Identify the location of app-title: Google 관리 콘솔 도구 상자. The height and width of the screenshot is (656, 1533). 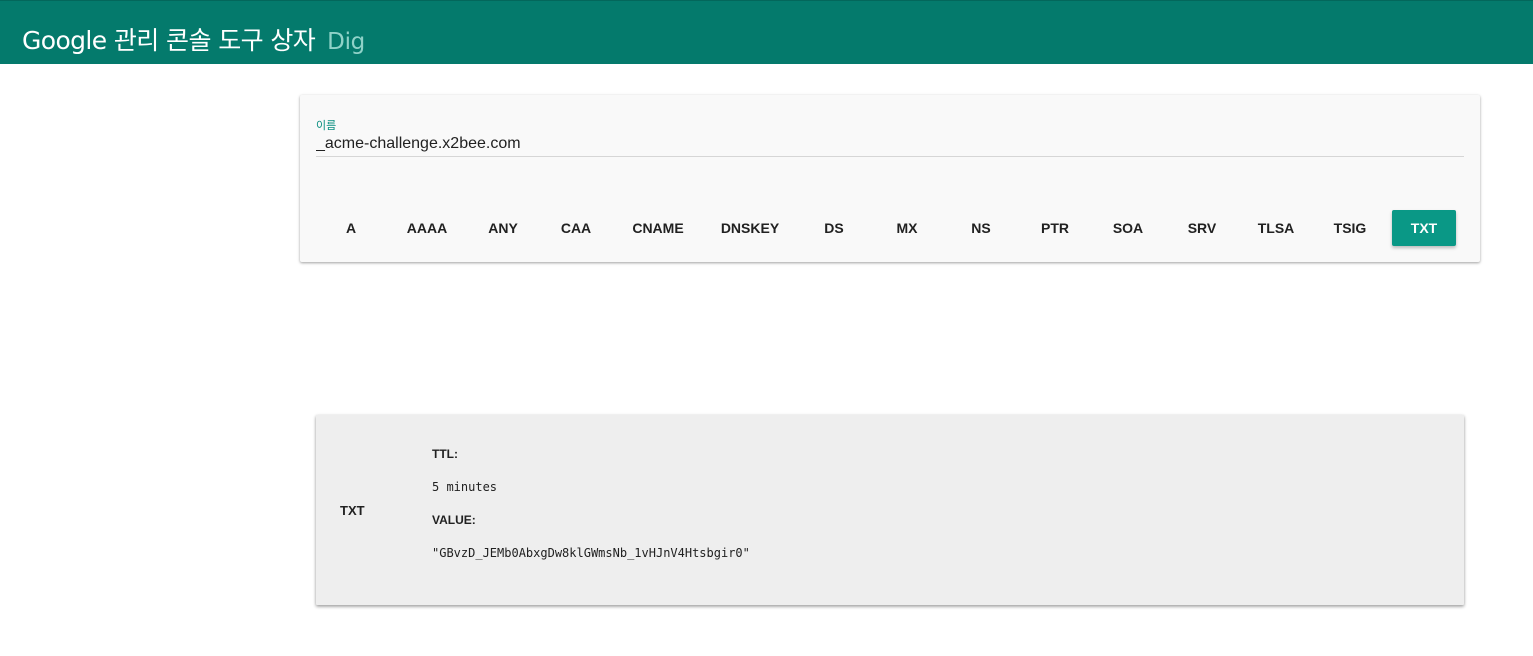
(169, 39).